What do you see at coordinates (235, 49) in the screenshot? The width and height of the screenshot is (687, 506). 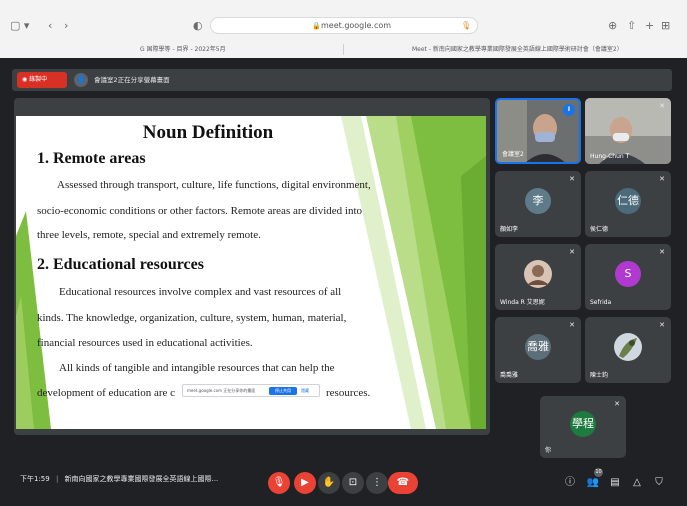 I see `tab-calendar: G 国際學等 - 目界 - 2022年5月` at bounding box center [235, 49].